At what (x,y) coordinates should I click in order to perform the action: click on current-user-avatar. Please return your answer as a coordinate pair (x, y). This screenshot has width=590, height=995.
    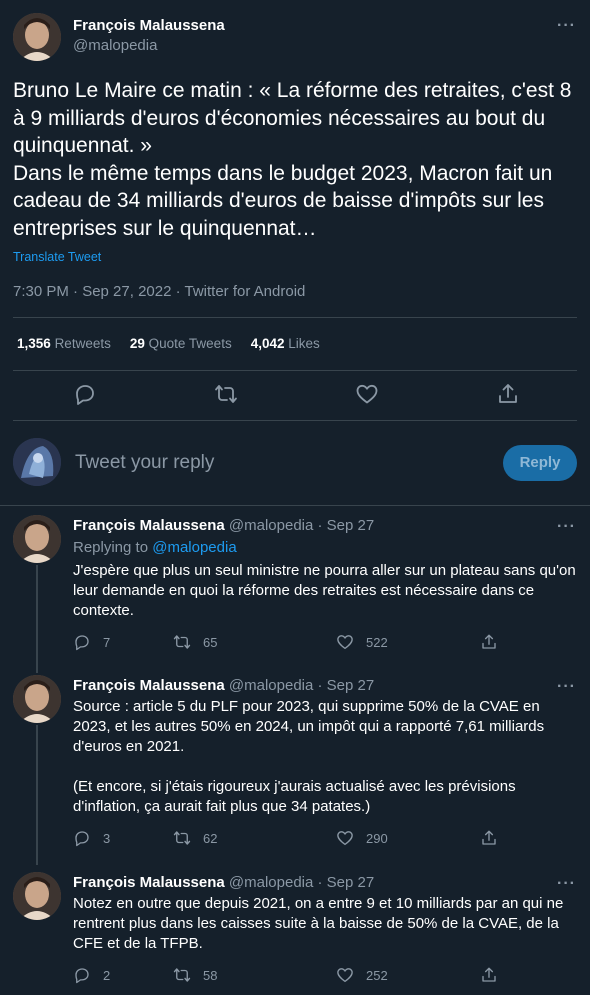
    Looking at the image, I should click on (37, 462).